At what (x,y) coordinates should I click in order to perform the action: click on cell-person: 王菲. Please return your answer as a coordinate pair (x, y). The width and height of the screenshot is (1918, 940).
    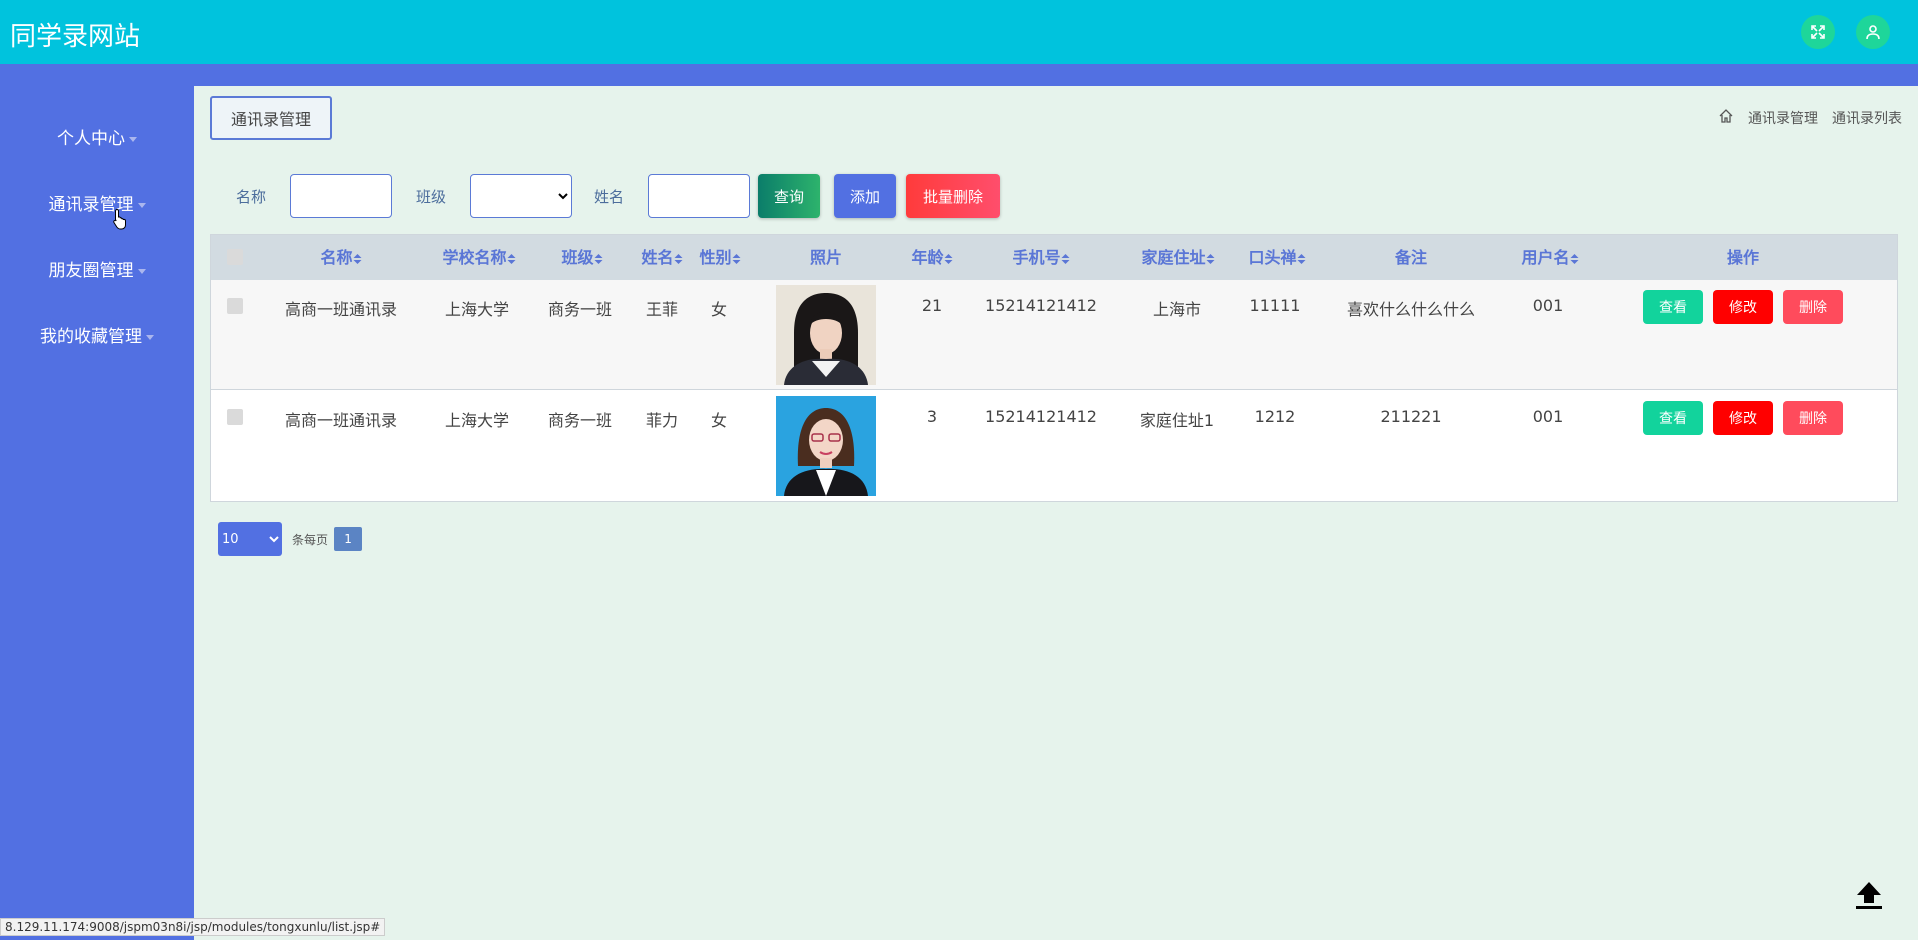
    Looking at the image, I should click on (662, 309).